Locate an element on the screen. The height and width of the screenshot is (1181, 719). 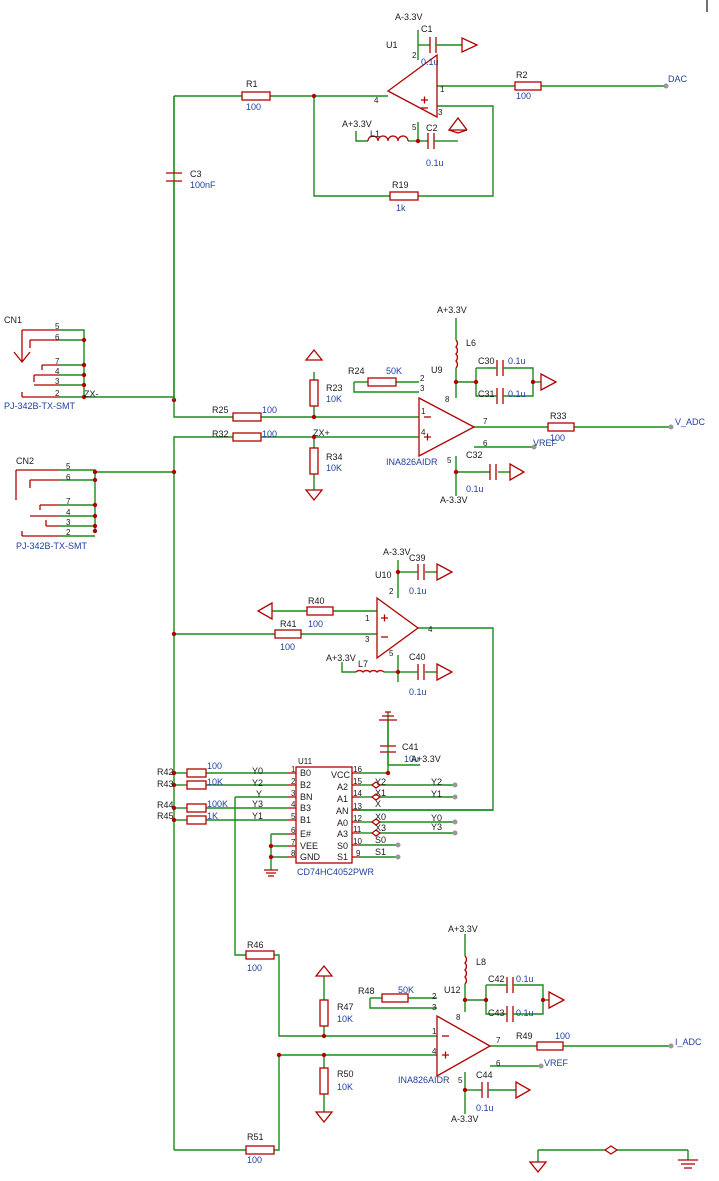
label-vpos-u12: A+3.3V is located at coordinates (463, 929).